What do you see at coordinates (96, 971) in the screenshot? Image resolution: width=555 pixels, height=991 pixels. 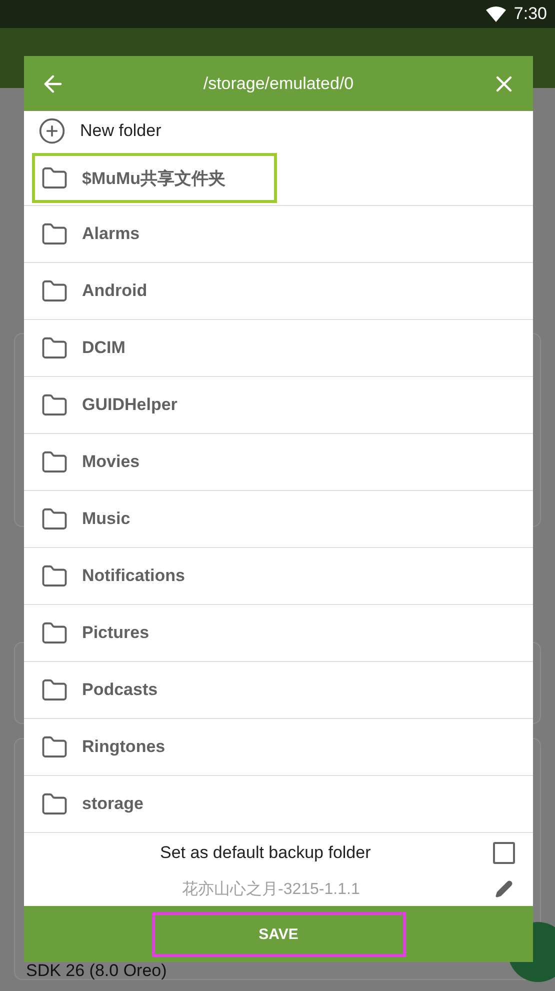 I see `sdk-text: SDK 26 (8.0 Oreo)` at bounding box center [96, 971].